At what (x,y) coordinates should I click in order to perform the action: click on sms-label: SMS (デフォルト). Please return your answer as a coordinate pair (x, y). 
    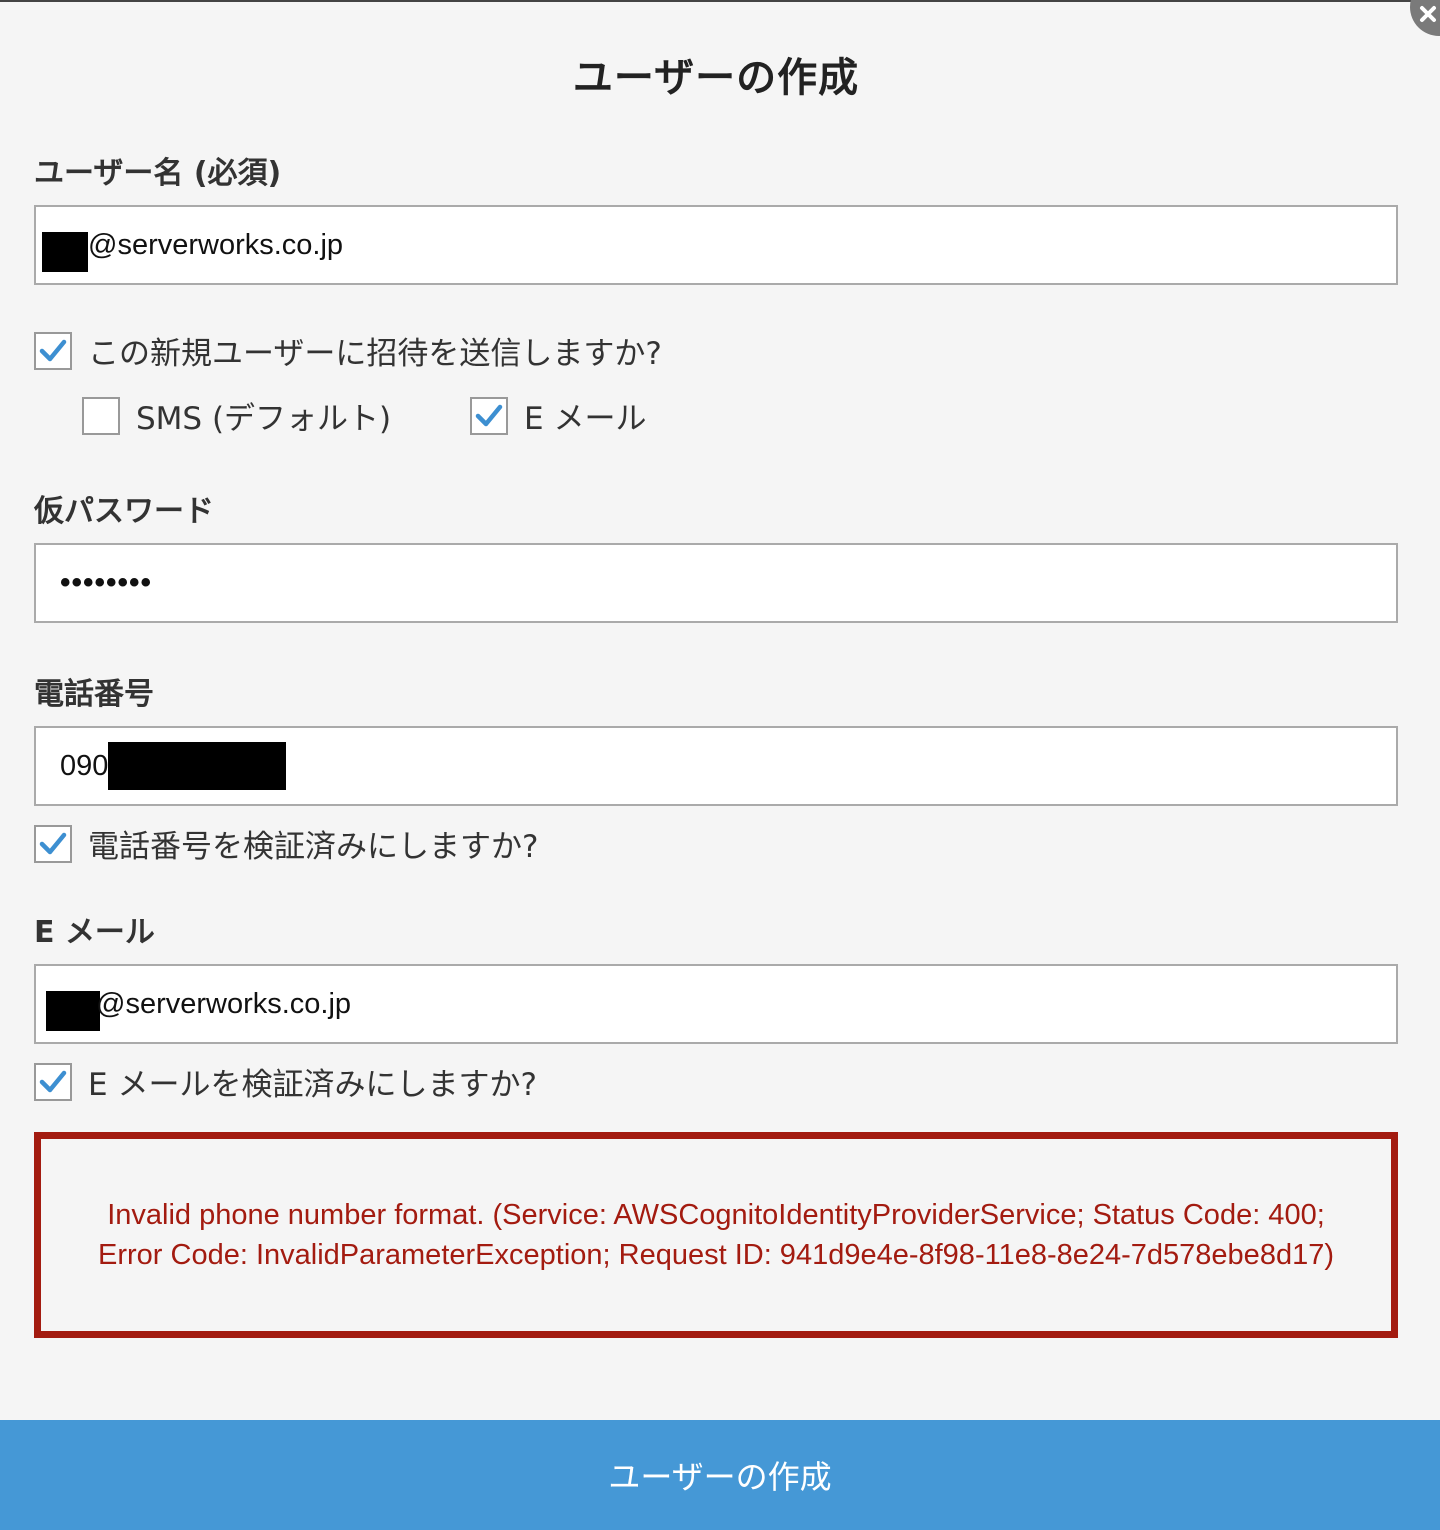
    Looking at the image, I should click on (264, 419).